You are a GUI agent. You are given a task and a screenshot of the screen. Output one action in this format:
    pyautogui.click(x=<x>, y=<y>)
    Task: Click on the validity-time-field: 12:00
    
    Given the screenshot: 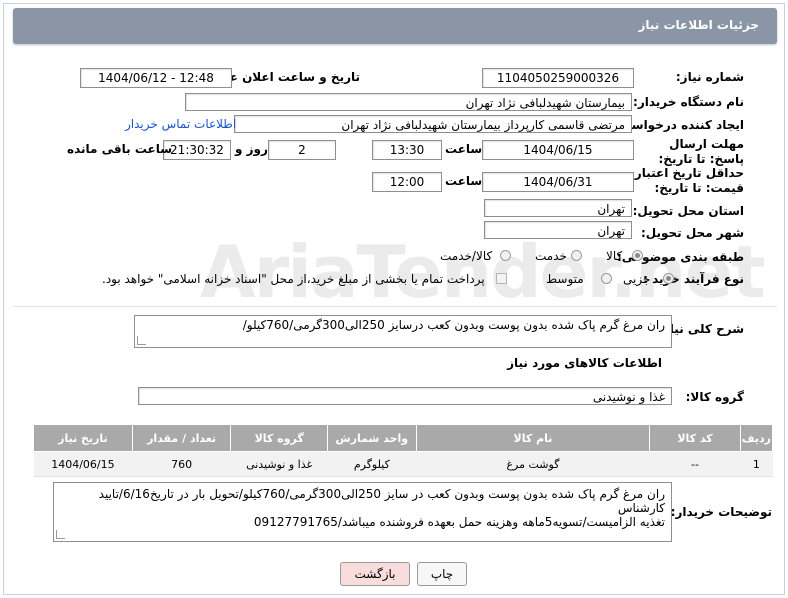 What is the action you would take?
    pyautogui.click(x=407, y=182)
    